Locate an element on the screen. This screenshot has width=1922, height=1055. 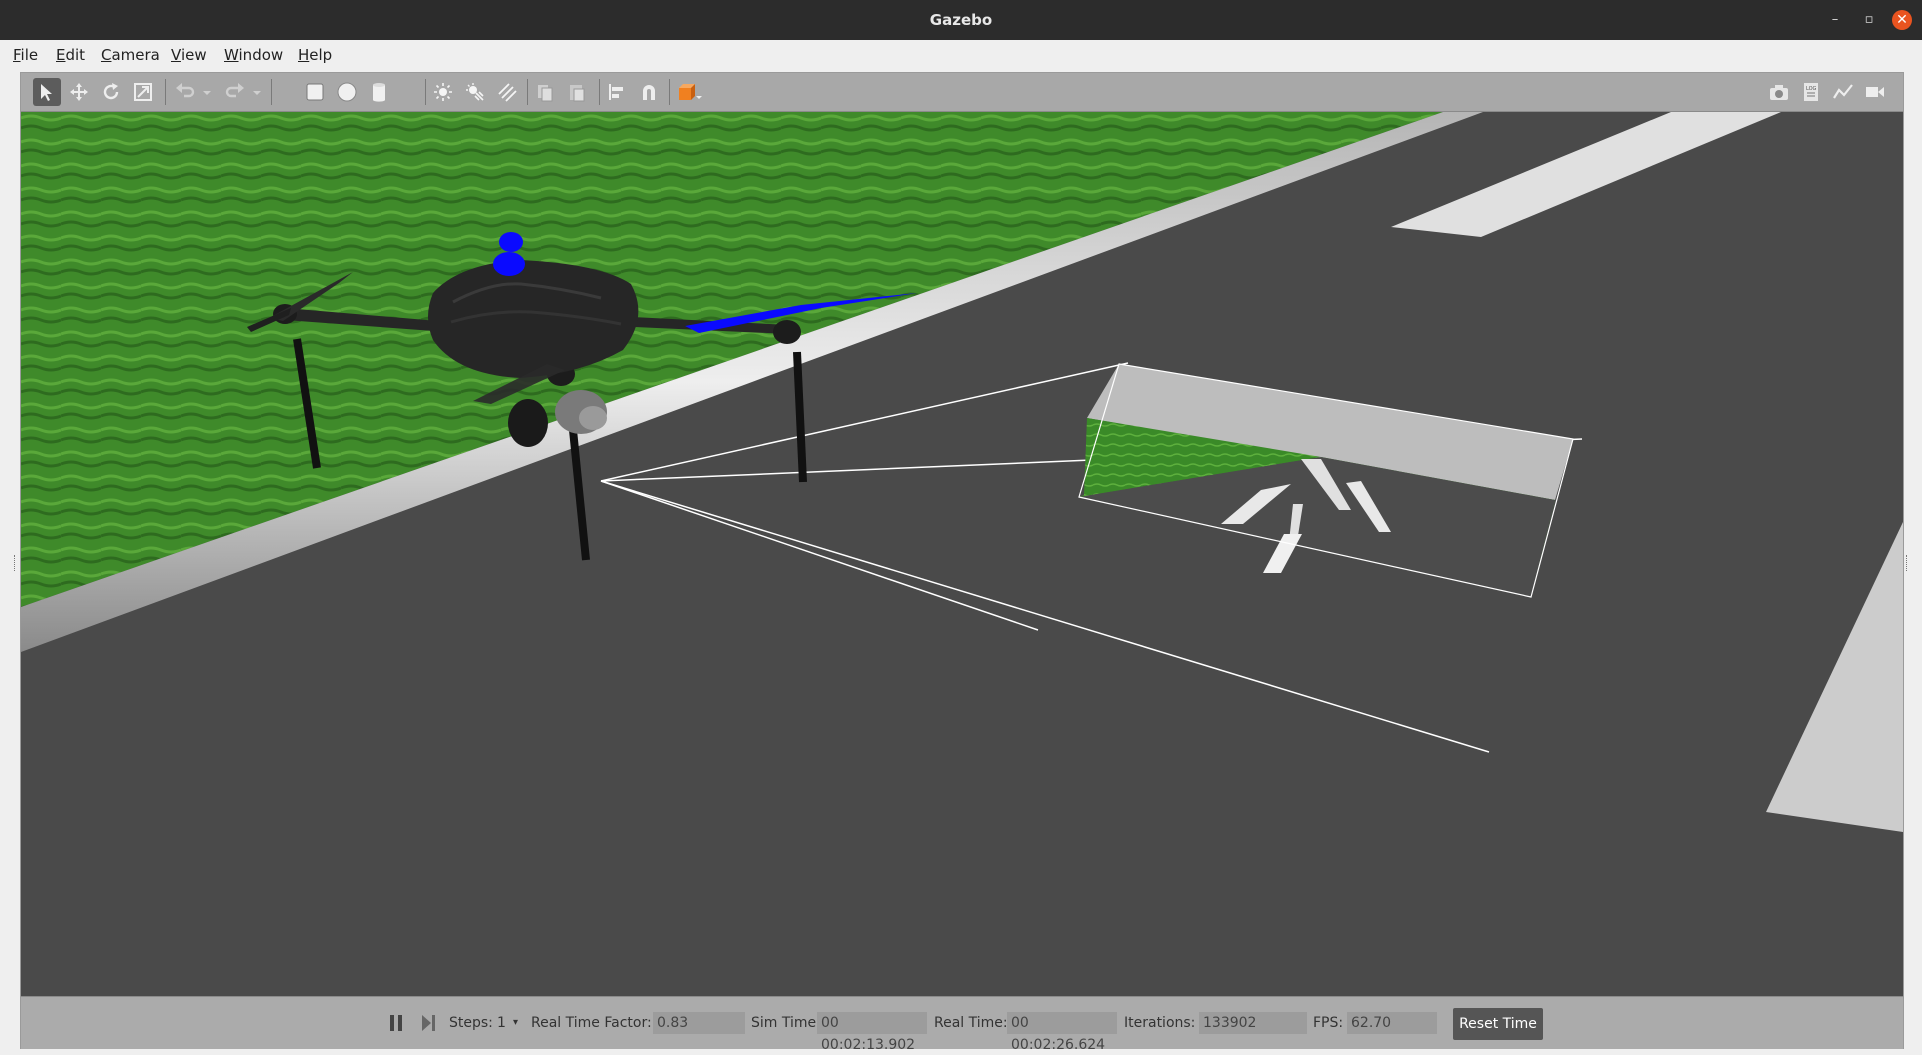
real-time-value: 00 00:02:26.624 is located at coordinates (1062, 1032).